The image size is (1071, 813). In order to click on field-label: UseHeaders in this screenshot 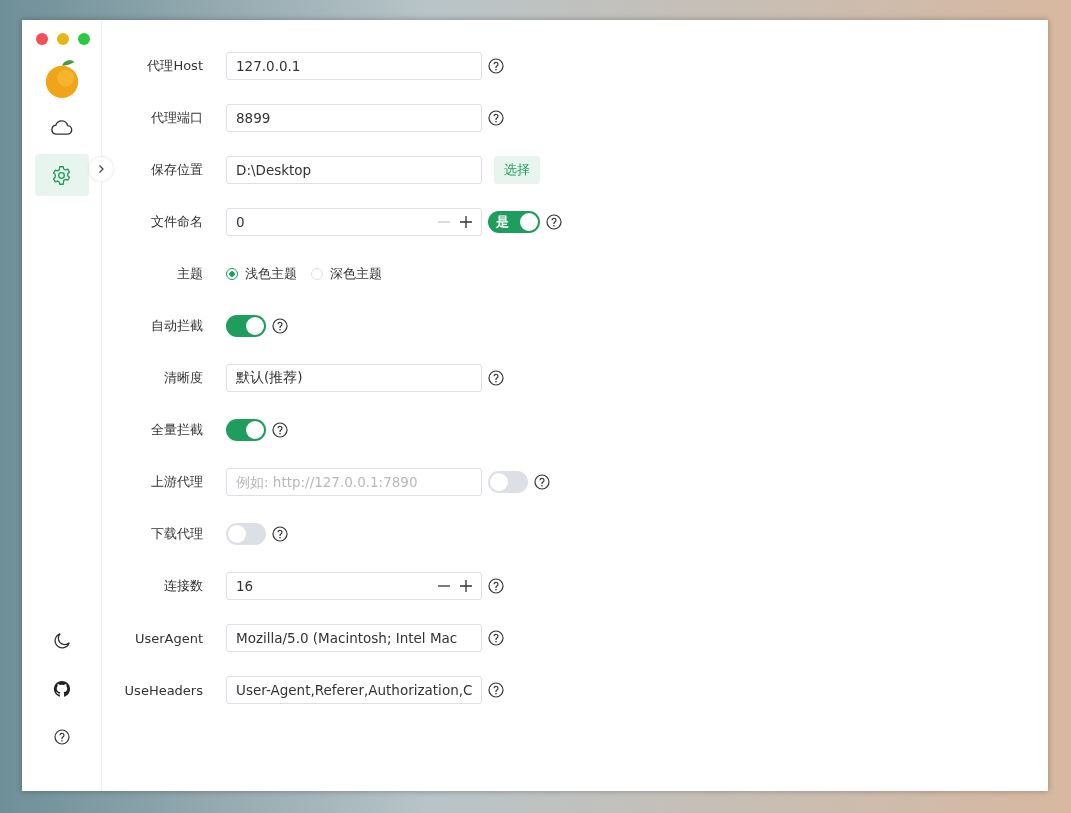, I will do `click(163, 690)`.